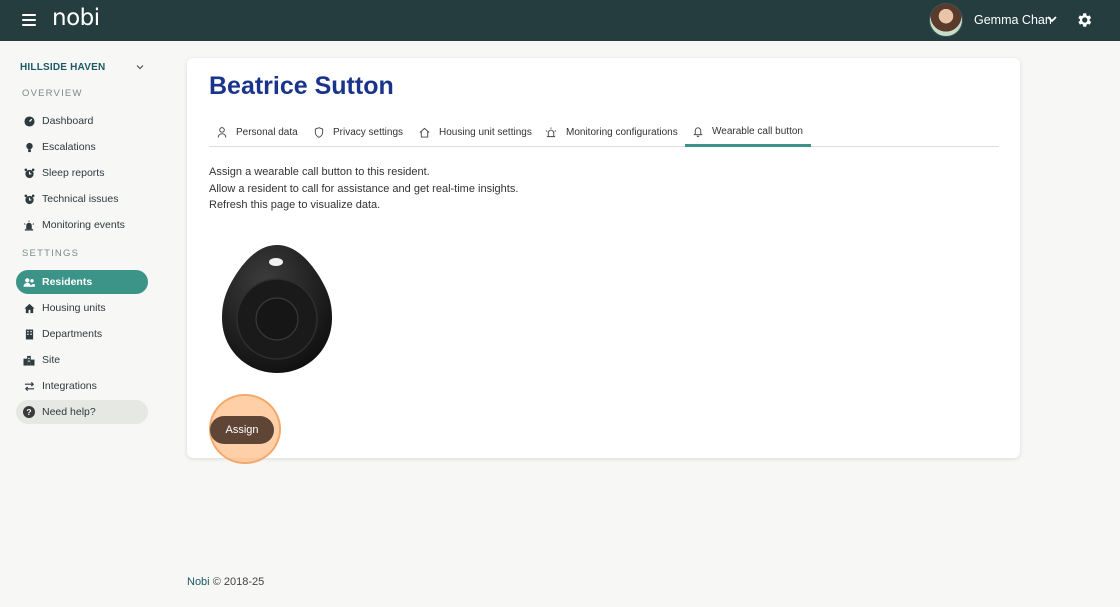  I want to click on tab-monitoring-configurations: Monitoring configurations, so click(611, 132).